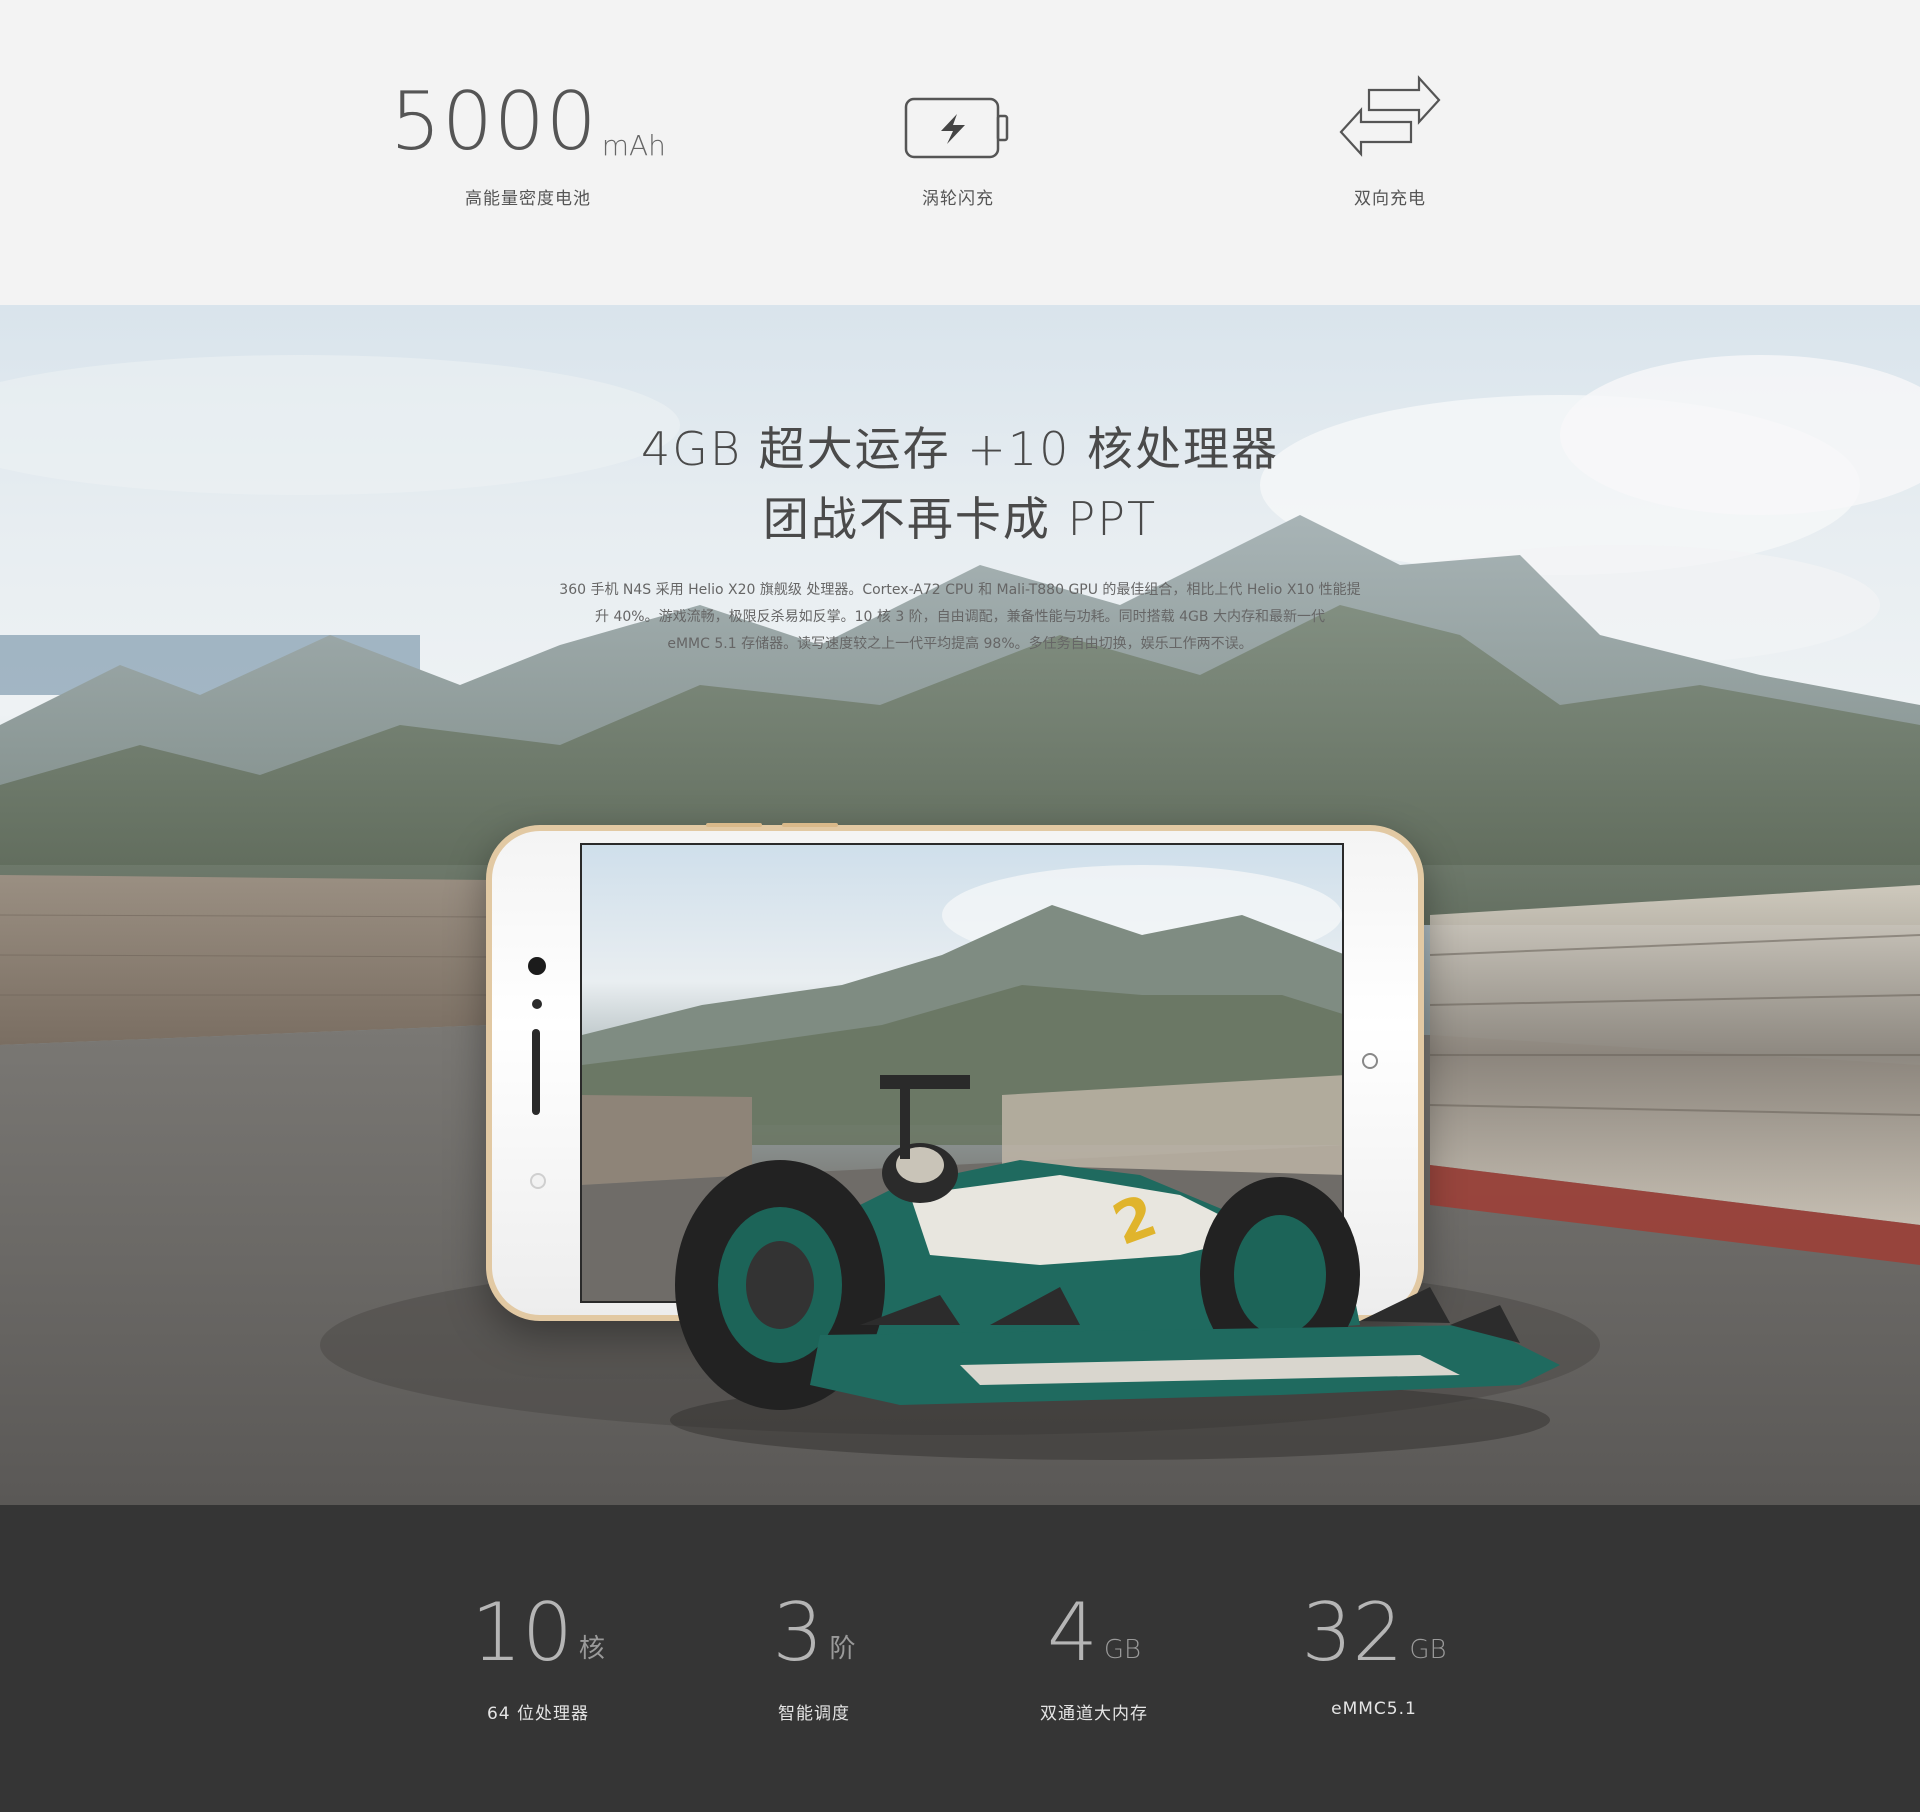 The height and width of the screenshot is (1812, 1920). I want to click on battery-capacity-feature: 5000 mAh 高能量密度电池, so click(528, 152).